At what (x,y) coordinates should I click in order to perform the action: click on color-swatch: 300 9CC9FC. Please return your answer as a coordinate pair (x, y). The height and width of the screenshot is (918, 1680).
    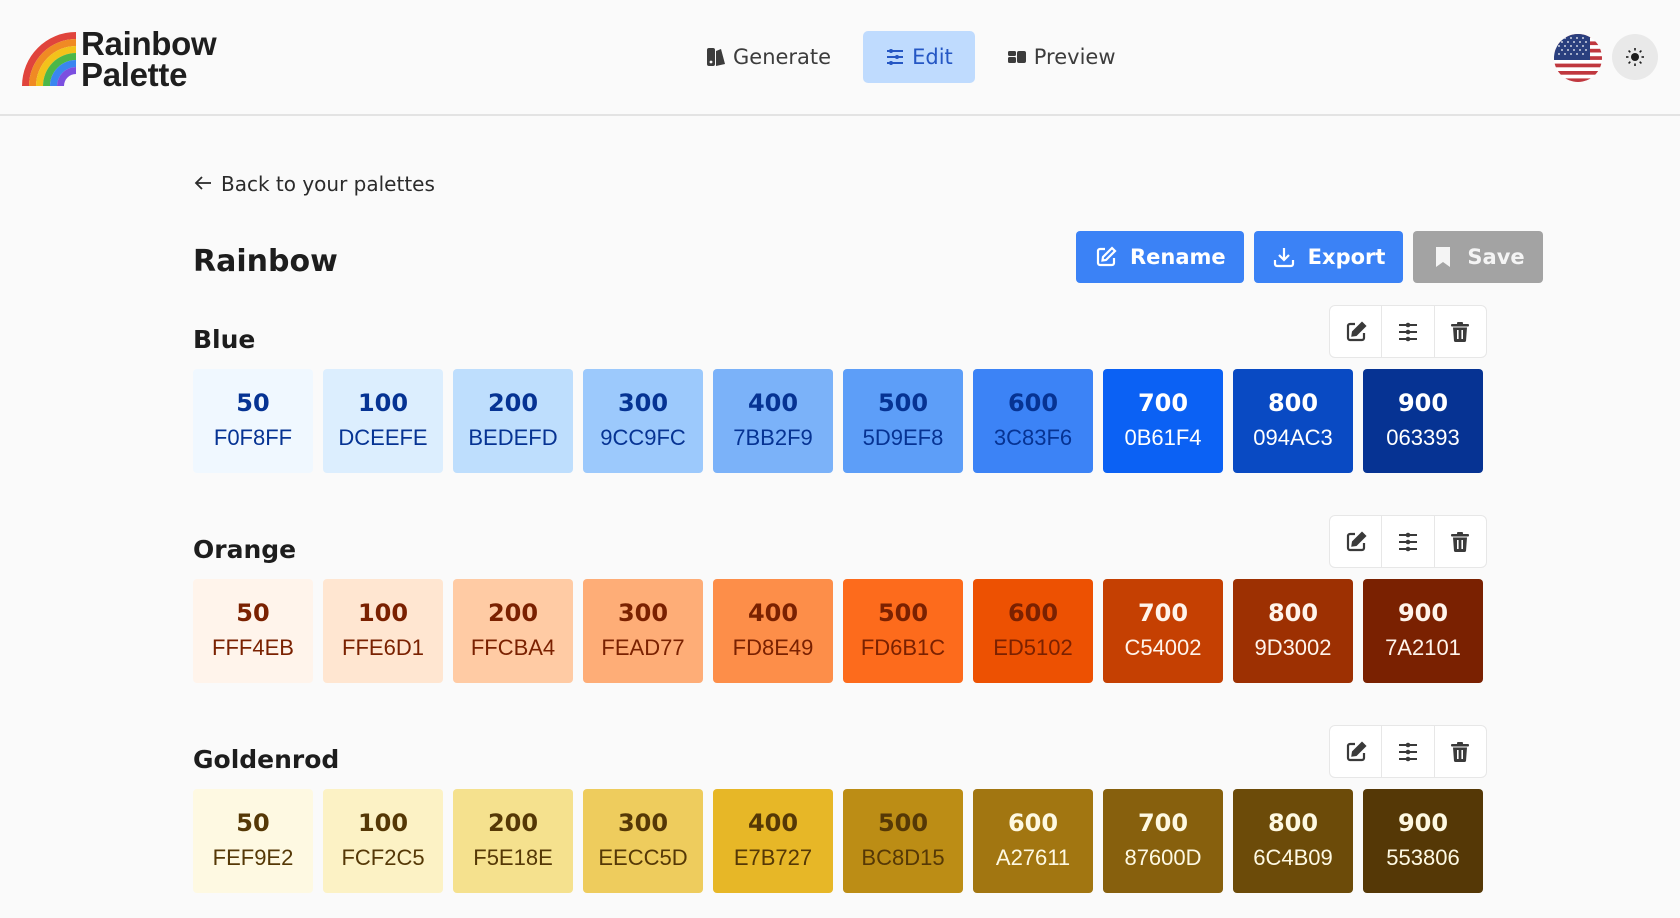
    Looking at the image, I should click on (643, 421).